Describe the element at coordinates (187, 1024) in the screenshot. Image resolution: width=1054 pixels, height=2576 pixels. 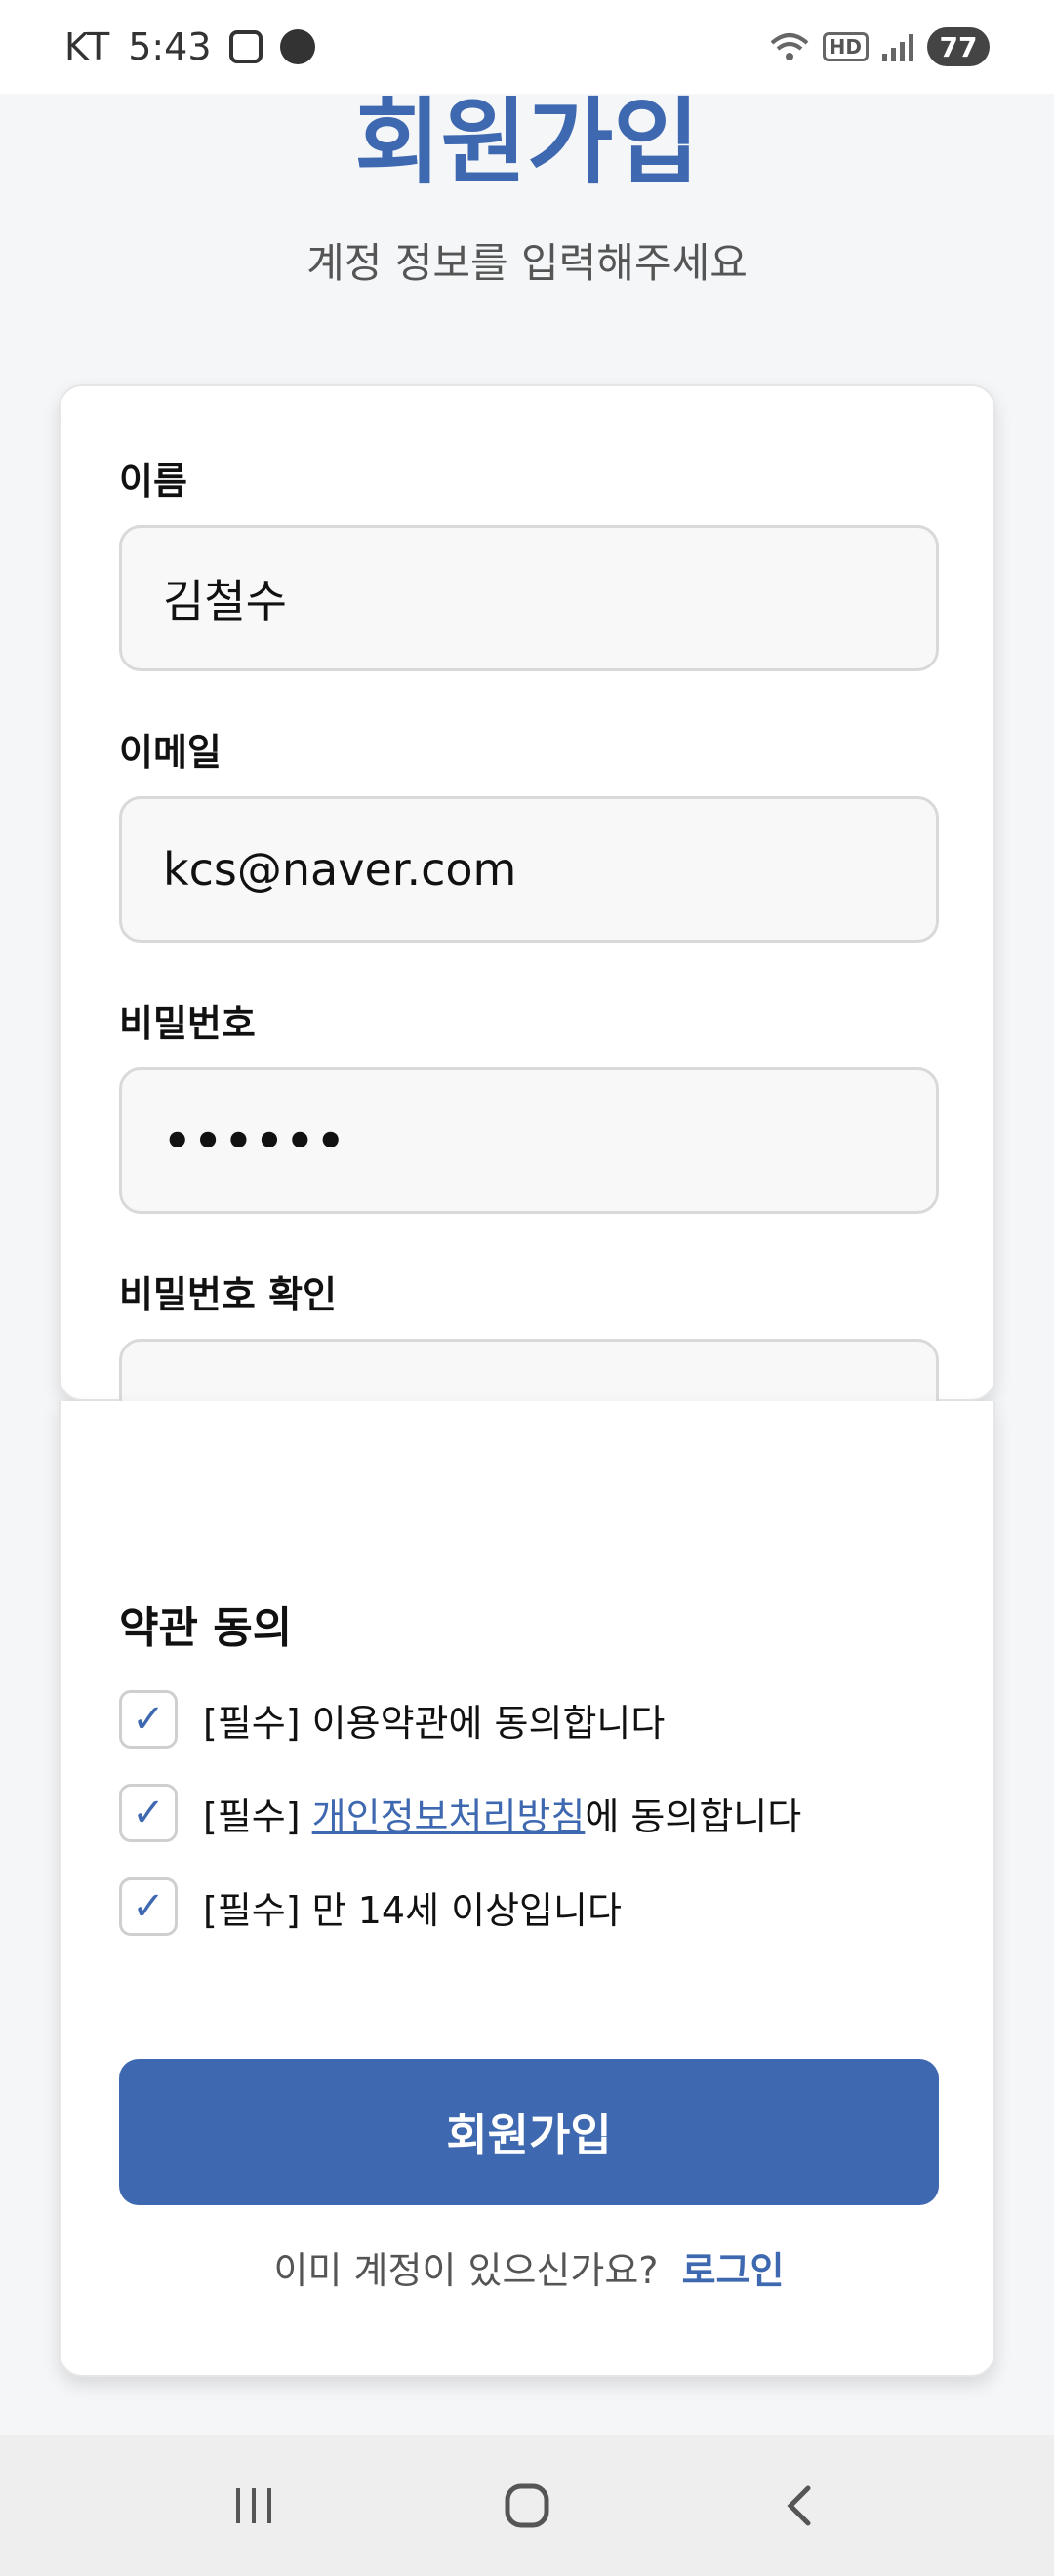
I see `password-label: 비밀번호` at that location.